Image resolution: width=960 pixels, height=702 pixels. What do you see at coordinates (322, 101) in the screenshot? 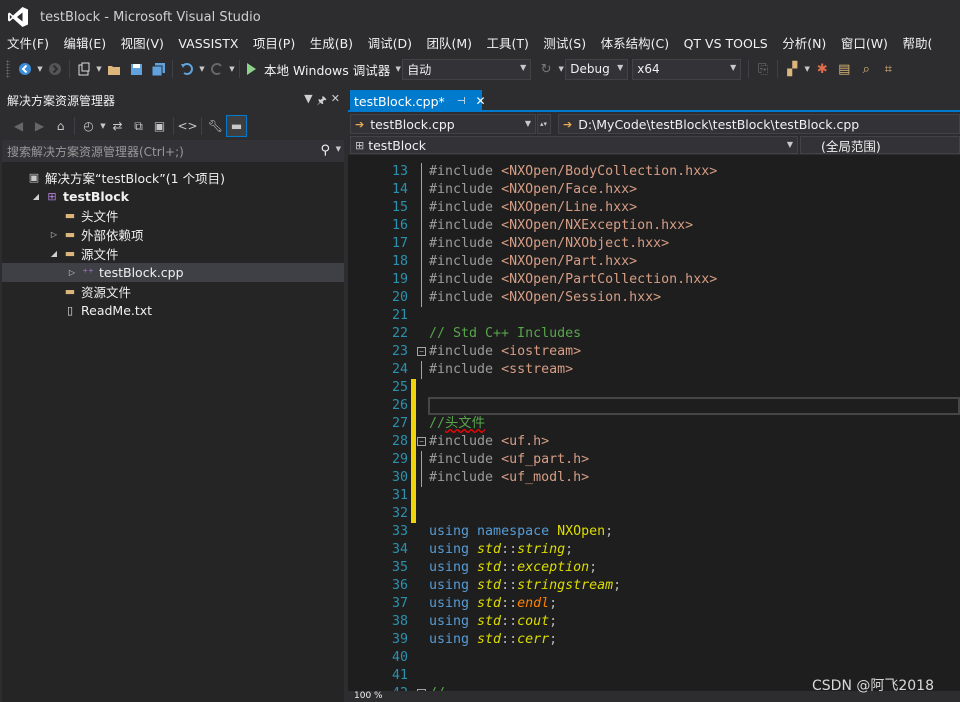
I see `pin-icon: 🖈` at bounding box center [322, 101].